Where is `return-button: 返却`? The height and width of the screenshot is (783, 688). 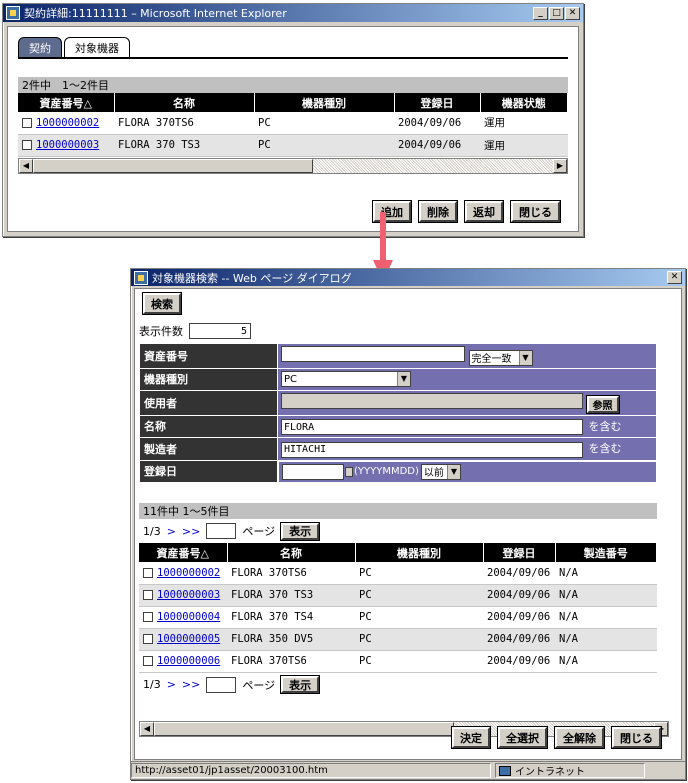
return-button: 返却 is located at coordinates (484, 211).